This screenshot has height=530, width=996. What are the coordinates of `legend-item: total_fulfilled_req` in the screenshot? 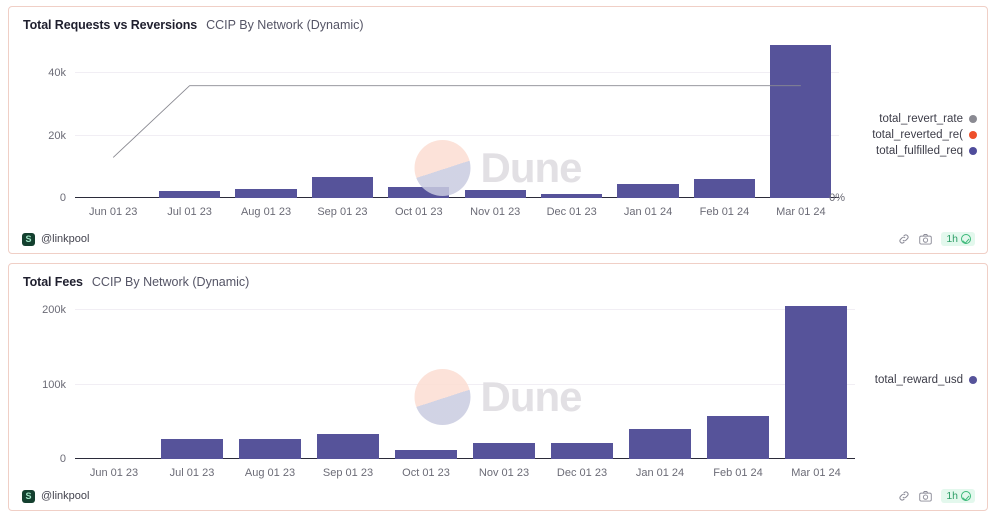 It's located at (926, 151).